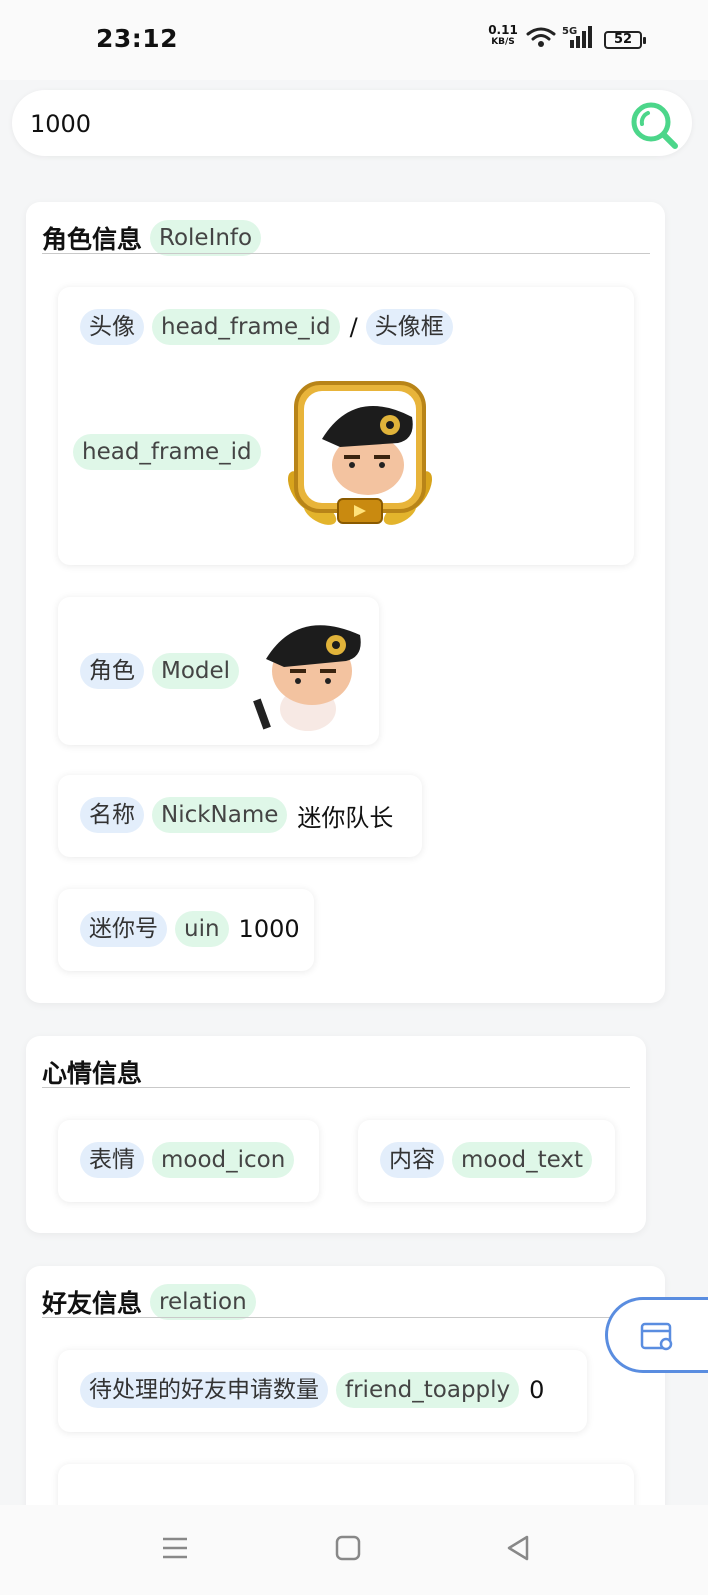 This screenshot has width=708, height=1595. I want to click on net-speed-unit: KB/S, so click(503, 42).